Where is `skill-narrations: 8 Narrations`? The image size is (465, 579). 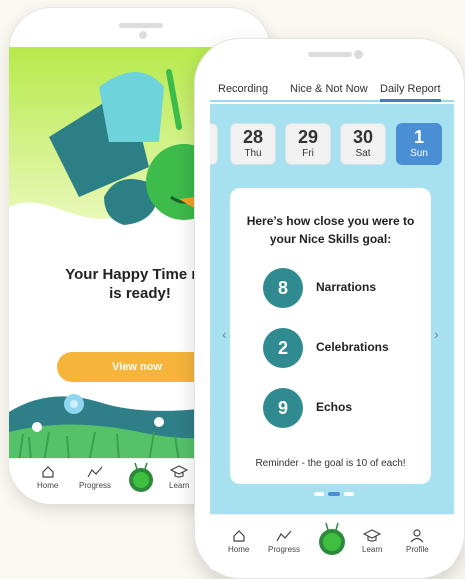
skill-narrations: 8 Narrations is located at coordinates (343, 288).